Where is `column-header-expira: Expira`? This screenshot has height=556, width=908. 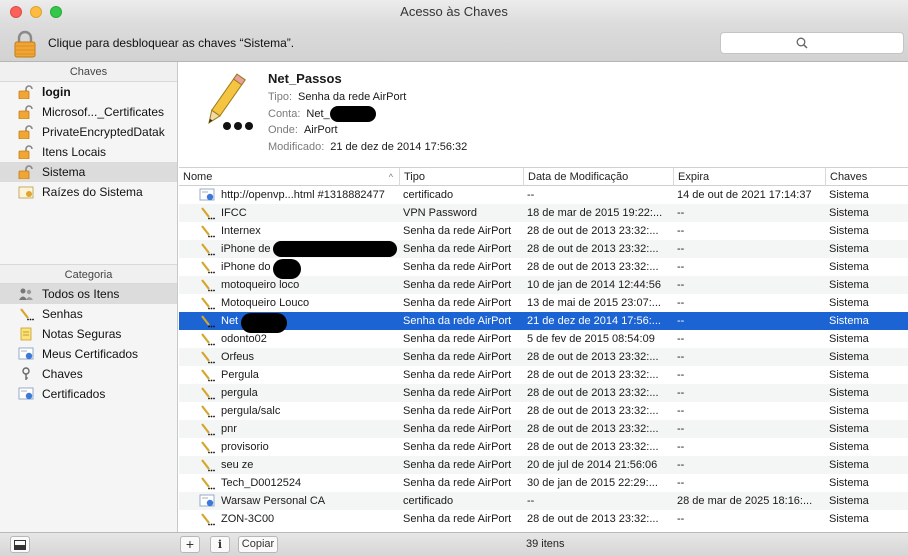 column-header-expira: Expira is located at coordinates (749, 177).